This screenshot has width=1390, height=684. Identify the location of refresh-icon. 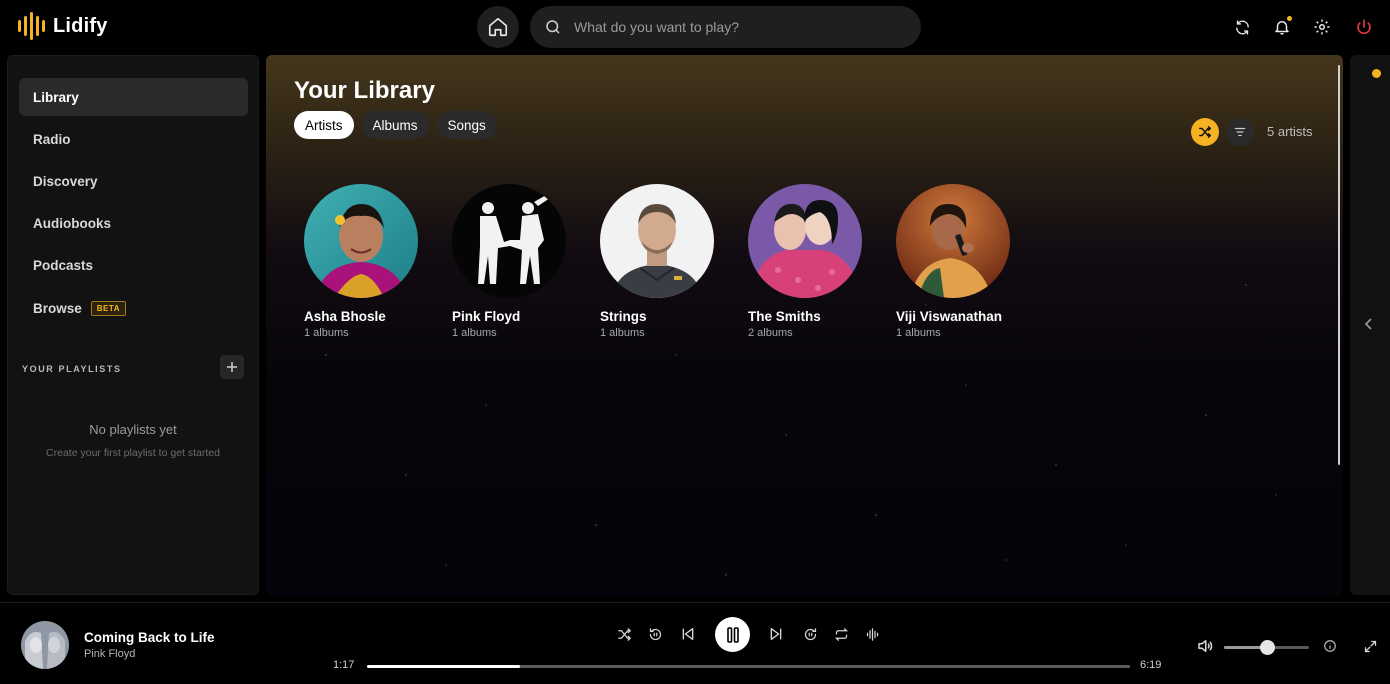
(1242, 27).